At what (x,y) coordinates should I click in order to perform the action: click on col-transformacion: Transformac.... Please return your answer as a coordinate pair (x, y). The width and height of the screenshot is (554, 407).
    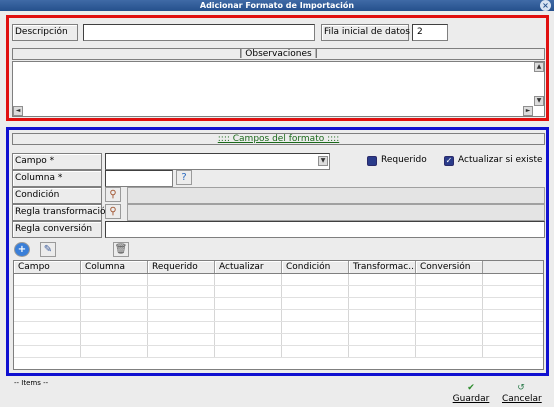
    Looking at the image, I should click on (382, 267).